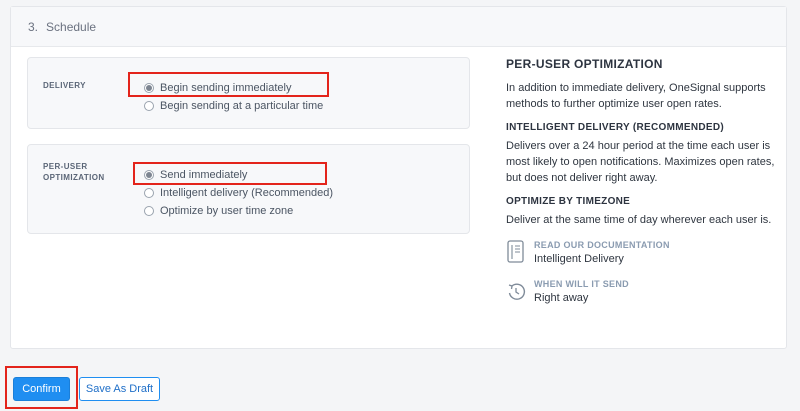  I want to click on per-user-option-timezone: Optimize by user time zone, so click(238, 211).